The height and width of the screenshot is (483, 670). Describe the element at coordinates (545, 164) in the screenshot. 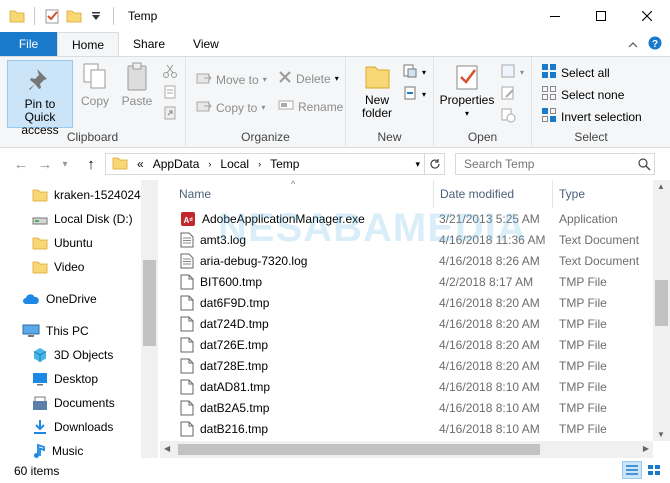

I see `search-input` at that location.